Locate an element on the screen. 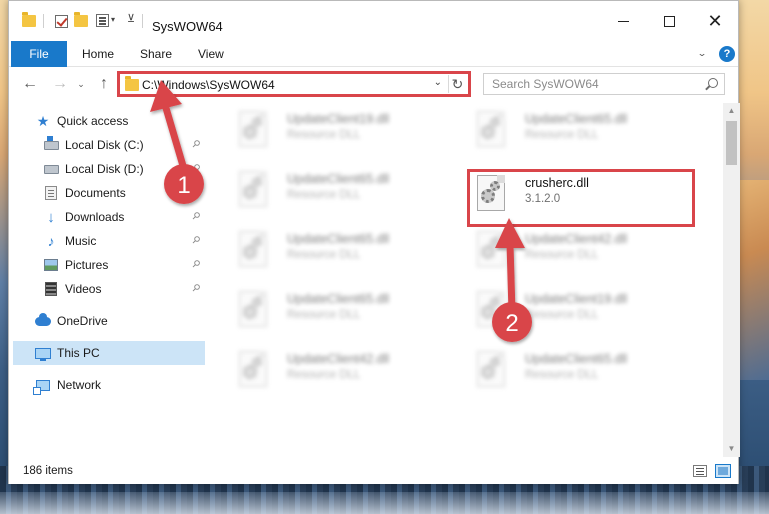 The width and height of the screenshot is (769, 514). tab-home: Home is located at coordinates (98, 54).